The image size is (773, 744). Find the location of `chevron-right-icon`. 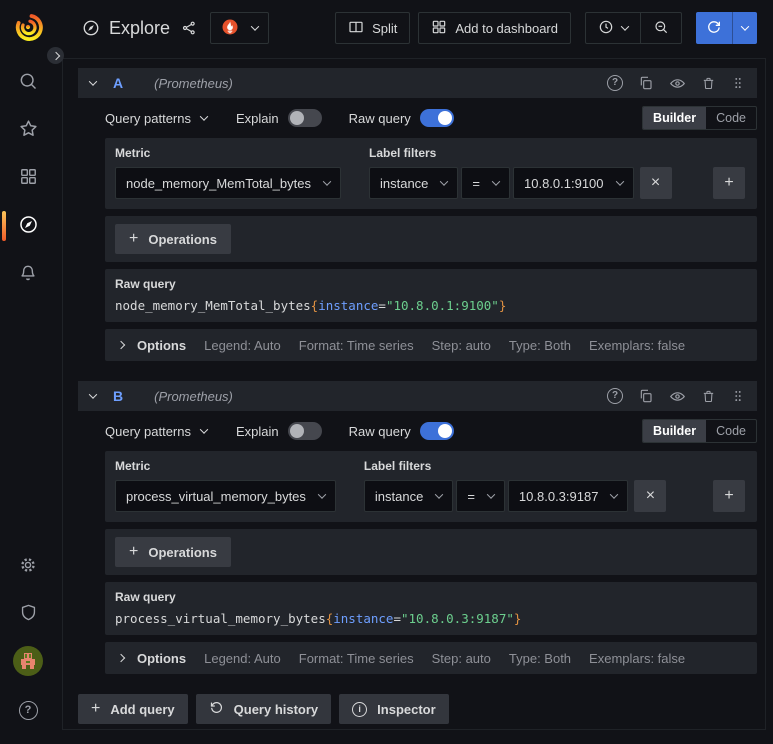

chevron-right-icon is located at coordinates (121, 345).